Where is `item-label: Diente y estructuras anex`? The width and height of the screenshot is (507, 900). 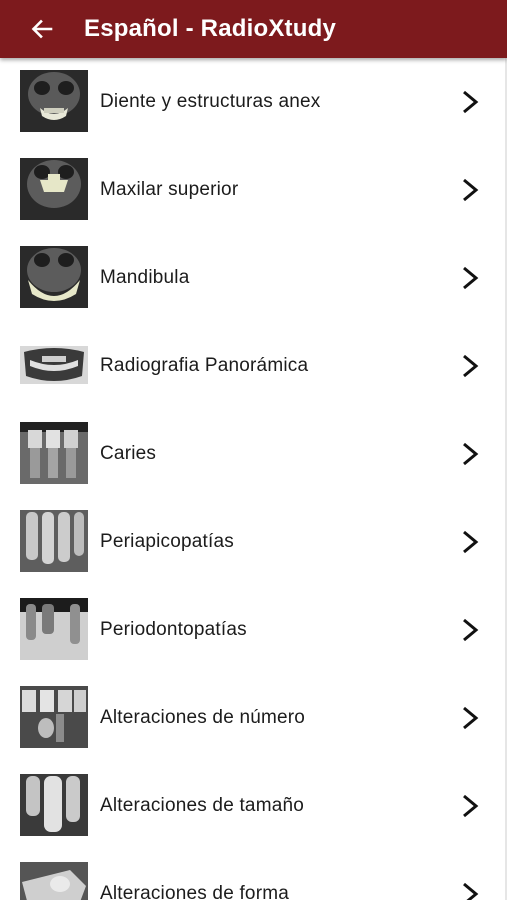 item-label: Diente y estructuras anex is located at coordinates (210, 101).